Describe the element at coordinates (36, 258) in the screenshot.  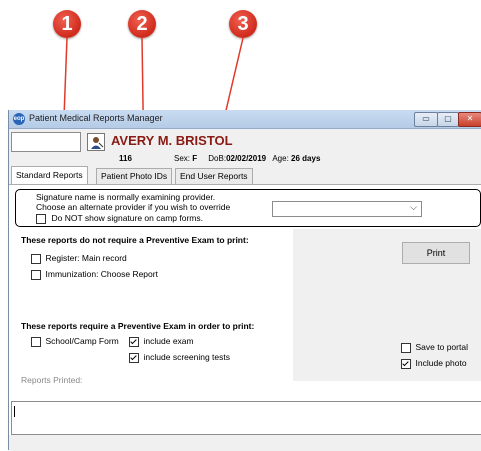
I see `register-main-record-checkbox` at that location.